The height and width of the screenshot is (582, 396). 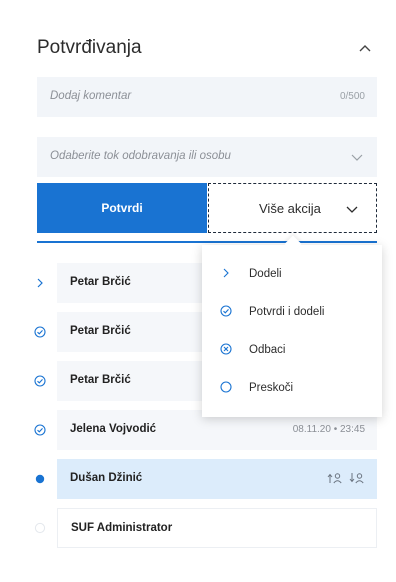 What do you see at coordinates (91, 96) in the screenshot?
I see `comment-placeholder: Dodaj komentar` at bounding box center [91, 96].